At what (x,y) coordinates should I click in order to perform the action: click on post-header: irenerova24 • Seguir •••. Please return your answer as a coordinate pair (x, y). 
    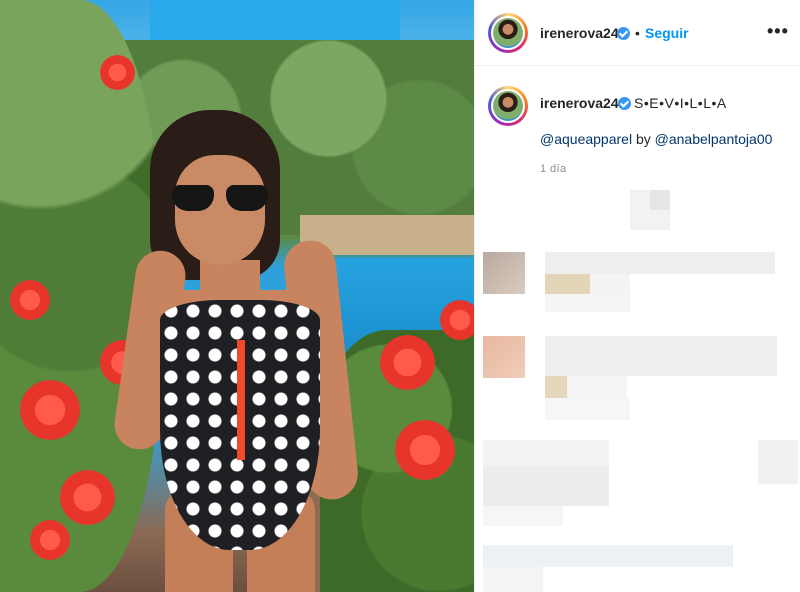
    Looking at the image, I should click on (637, 33).